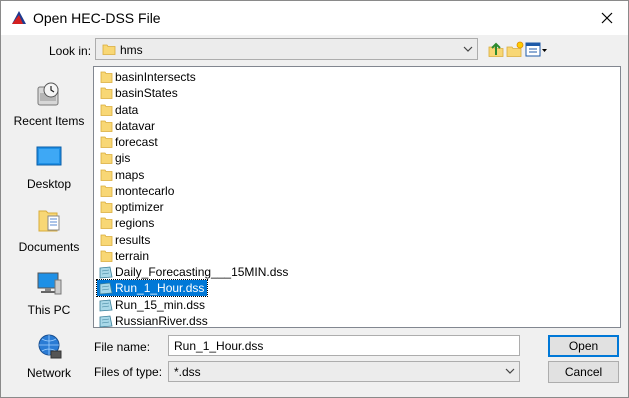 The width and height of the screenshot is (629, 398). What do you see at coordinates (139, 207) in the screenshot?
I see `file-name: optimizer` at bounding box center [139, 207].